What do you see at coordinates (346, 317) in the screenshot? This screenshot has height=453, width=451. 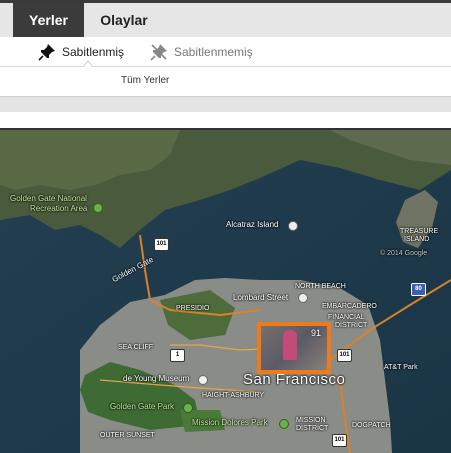 I see `map-label-financial: FINANCIAL` at bounding box center [346, 317].